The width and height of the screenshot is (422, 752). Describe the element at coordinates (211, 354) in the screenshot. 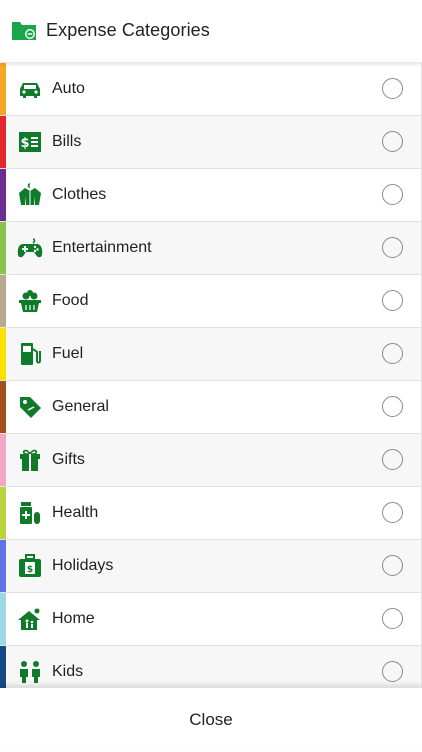

I see `category-row-fuel: Fuel` at that location.